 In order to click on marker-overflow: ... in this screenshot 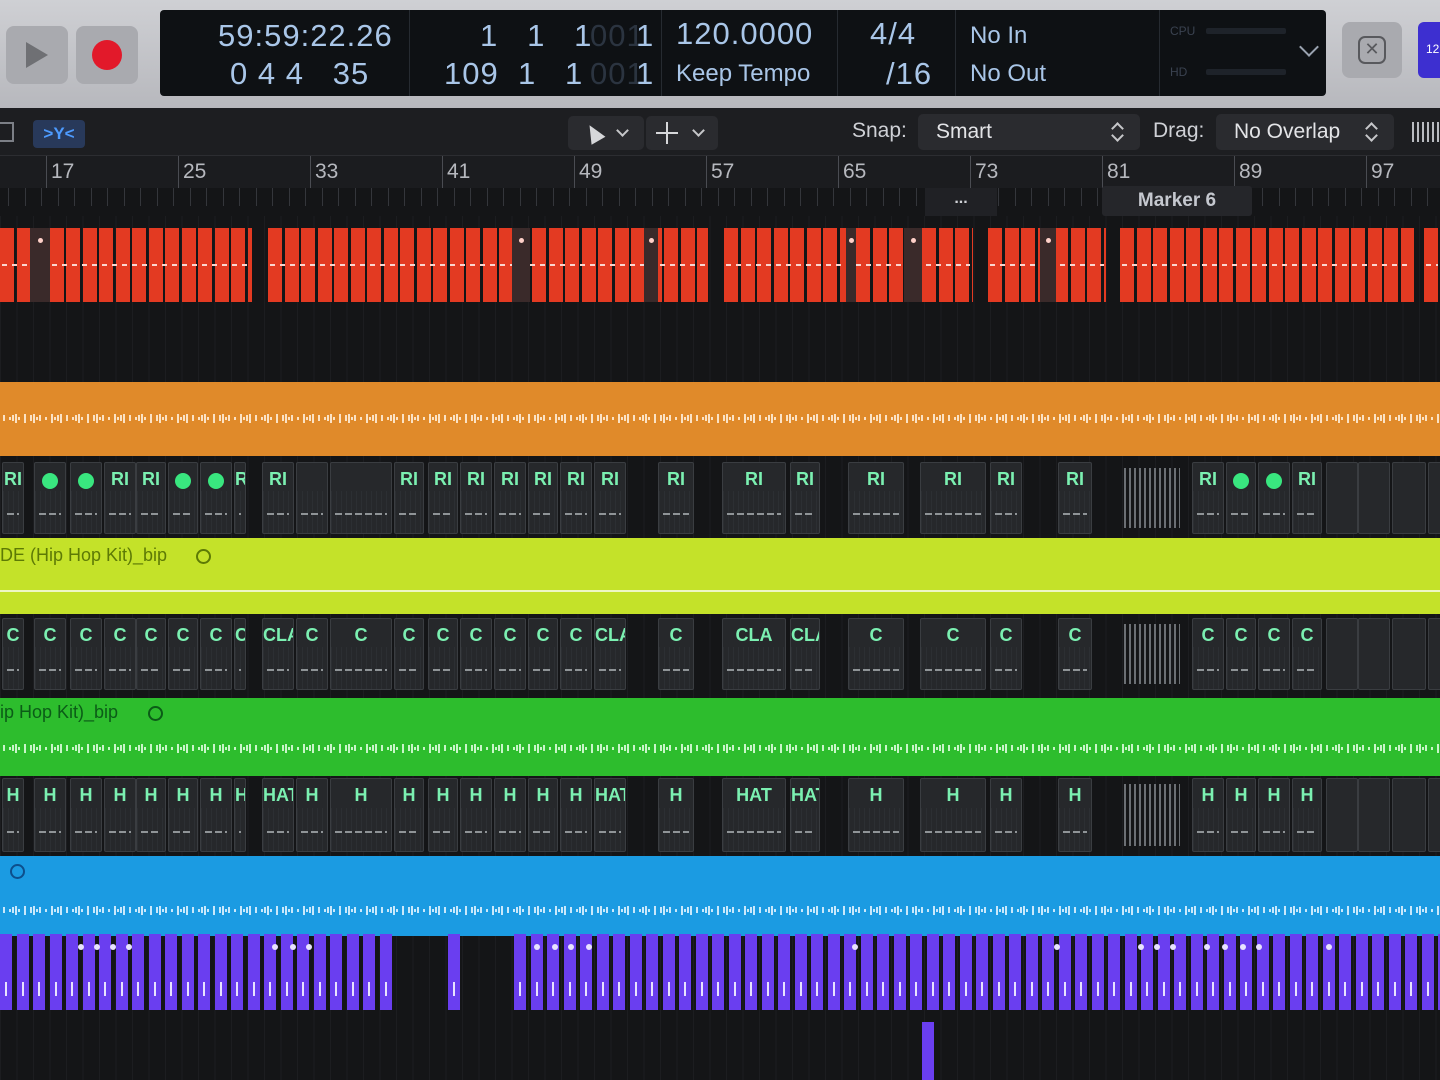, I will do `click(961, 202)`.